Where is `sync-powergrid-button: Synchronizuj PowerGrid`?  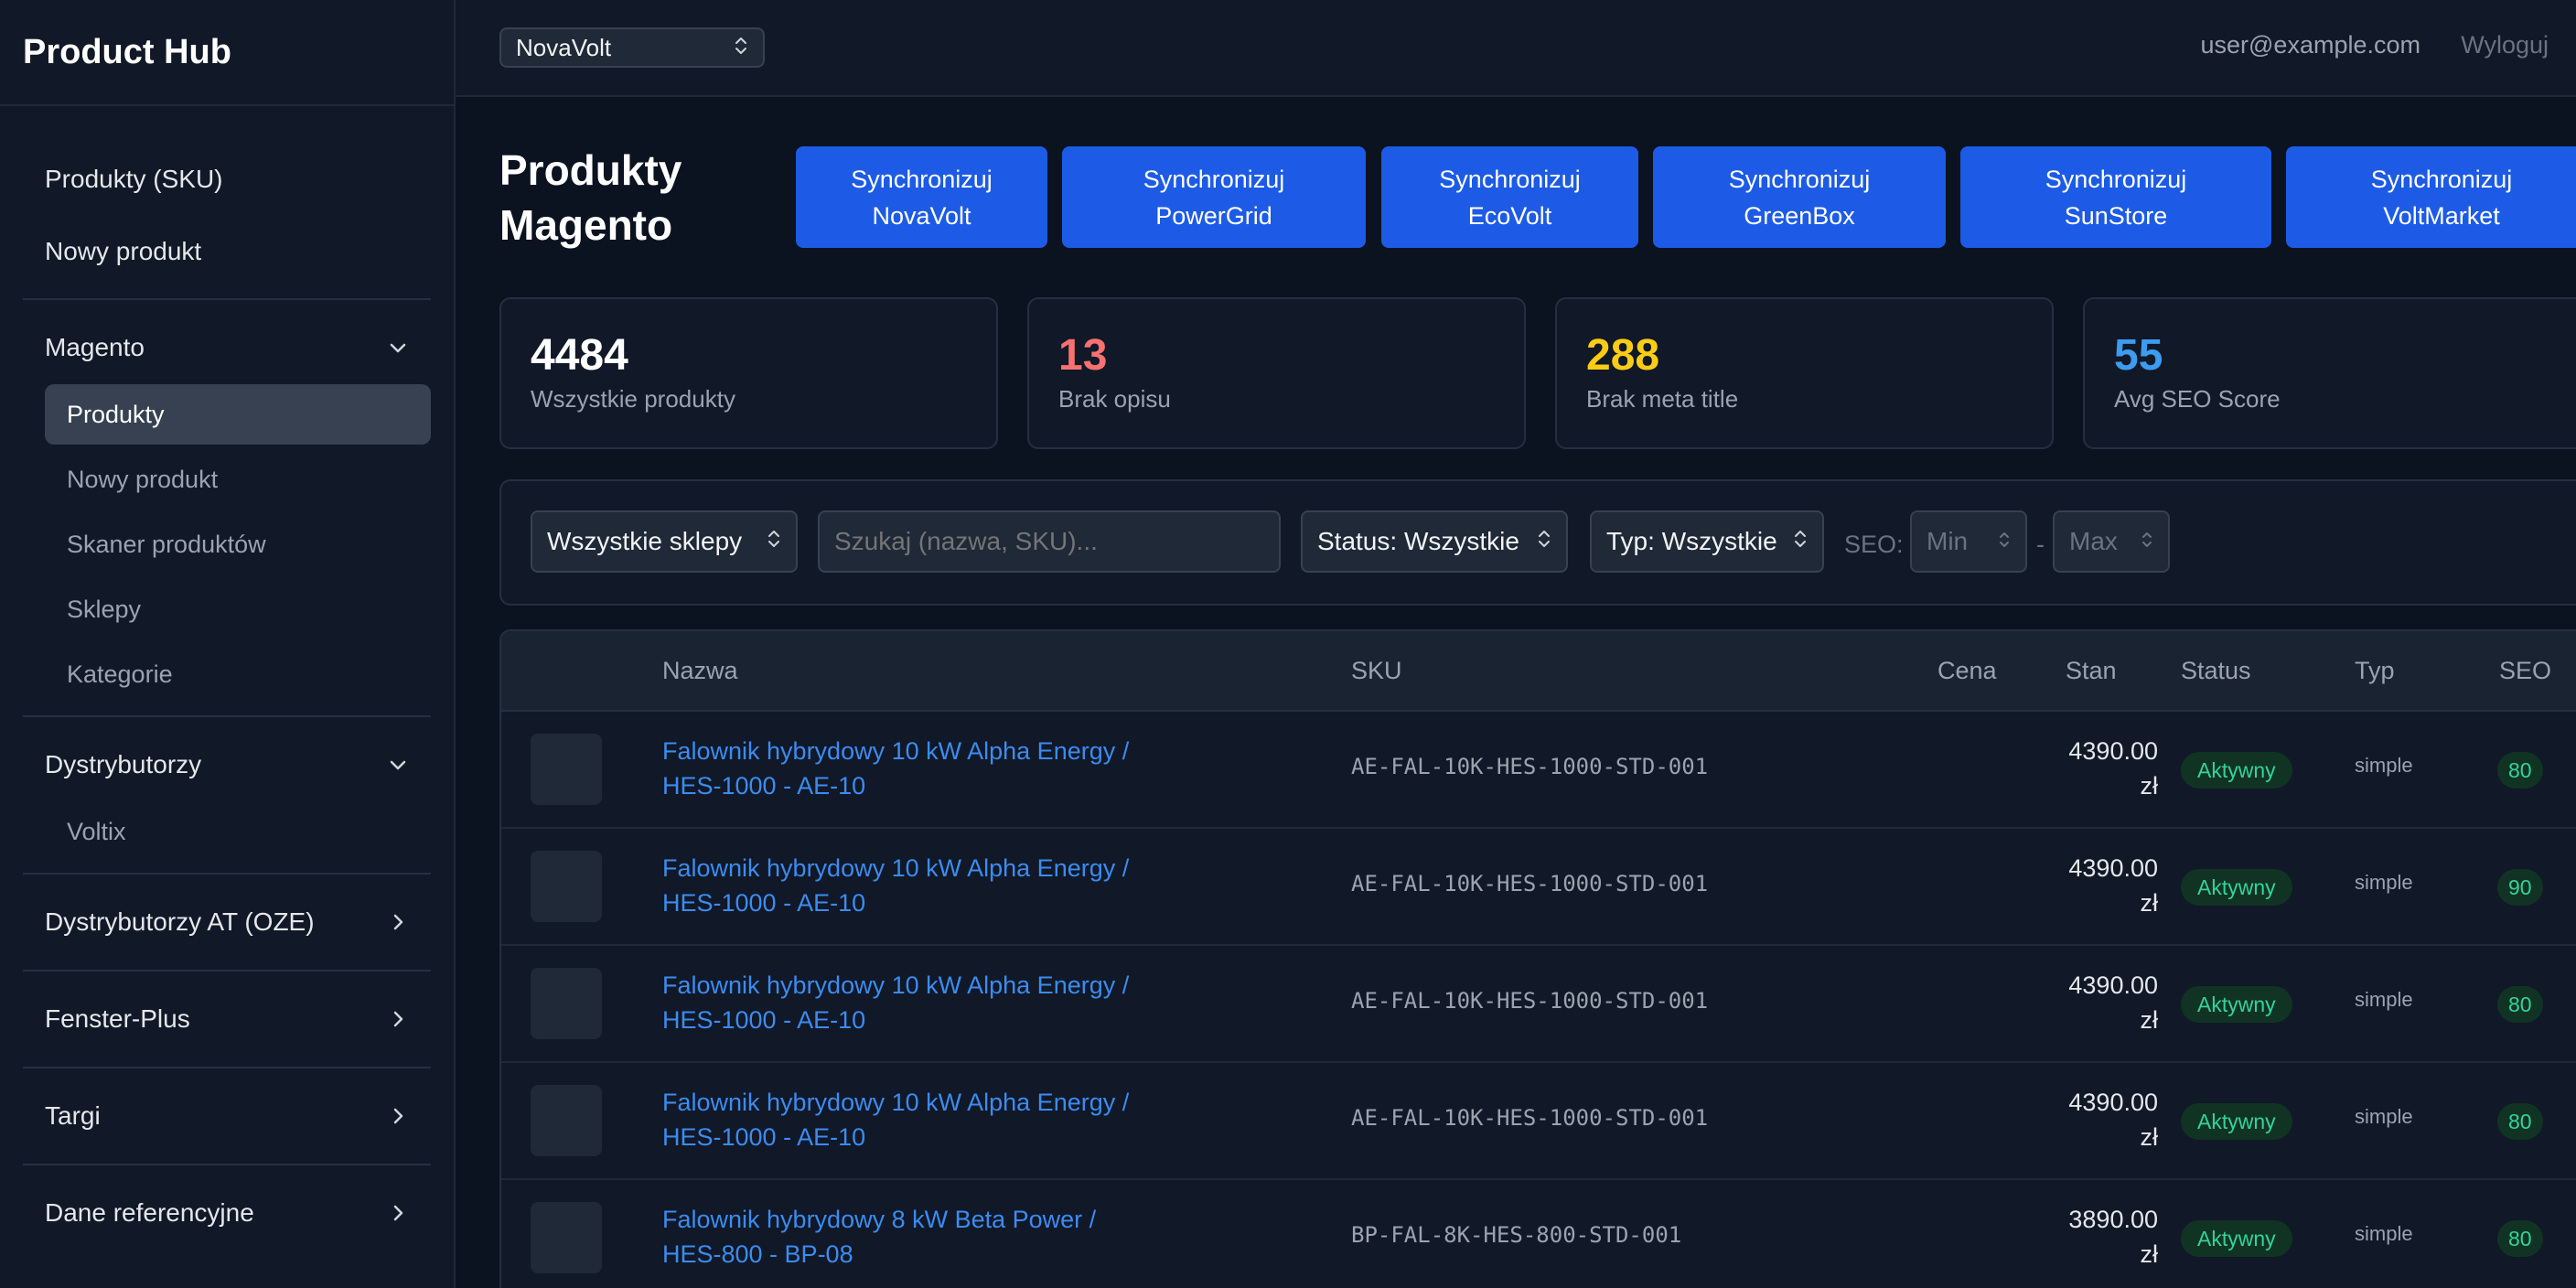 sync-powergrid-button: Synchronizuj PowerGrid is located at coordinates (1214, 197).